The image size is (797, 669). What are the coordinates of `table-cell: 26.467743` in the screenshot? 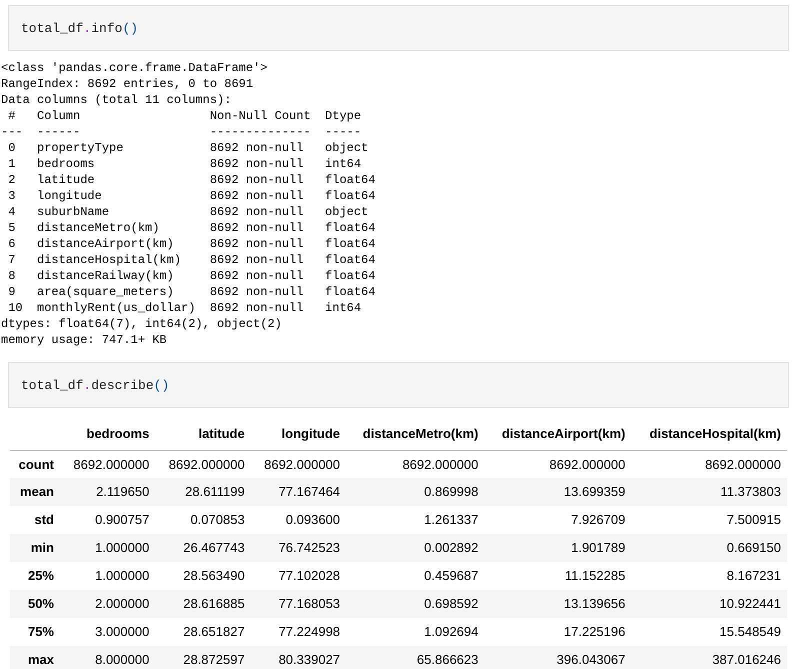 It's located at (203, 548).